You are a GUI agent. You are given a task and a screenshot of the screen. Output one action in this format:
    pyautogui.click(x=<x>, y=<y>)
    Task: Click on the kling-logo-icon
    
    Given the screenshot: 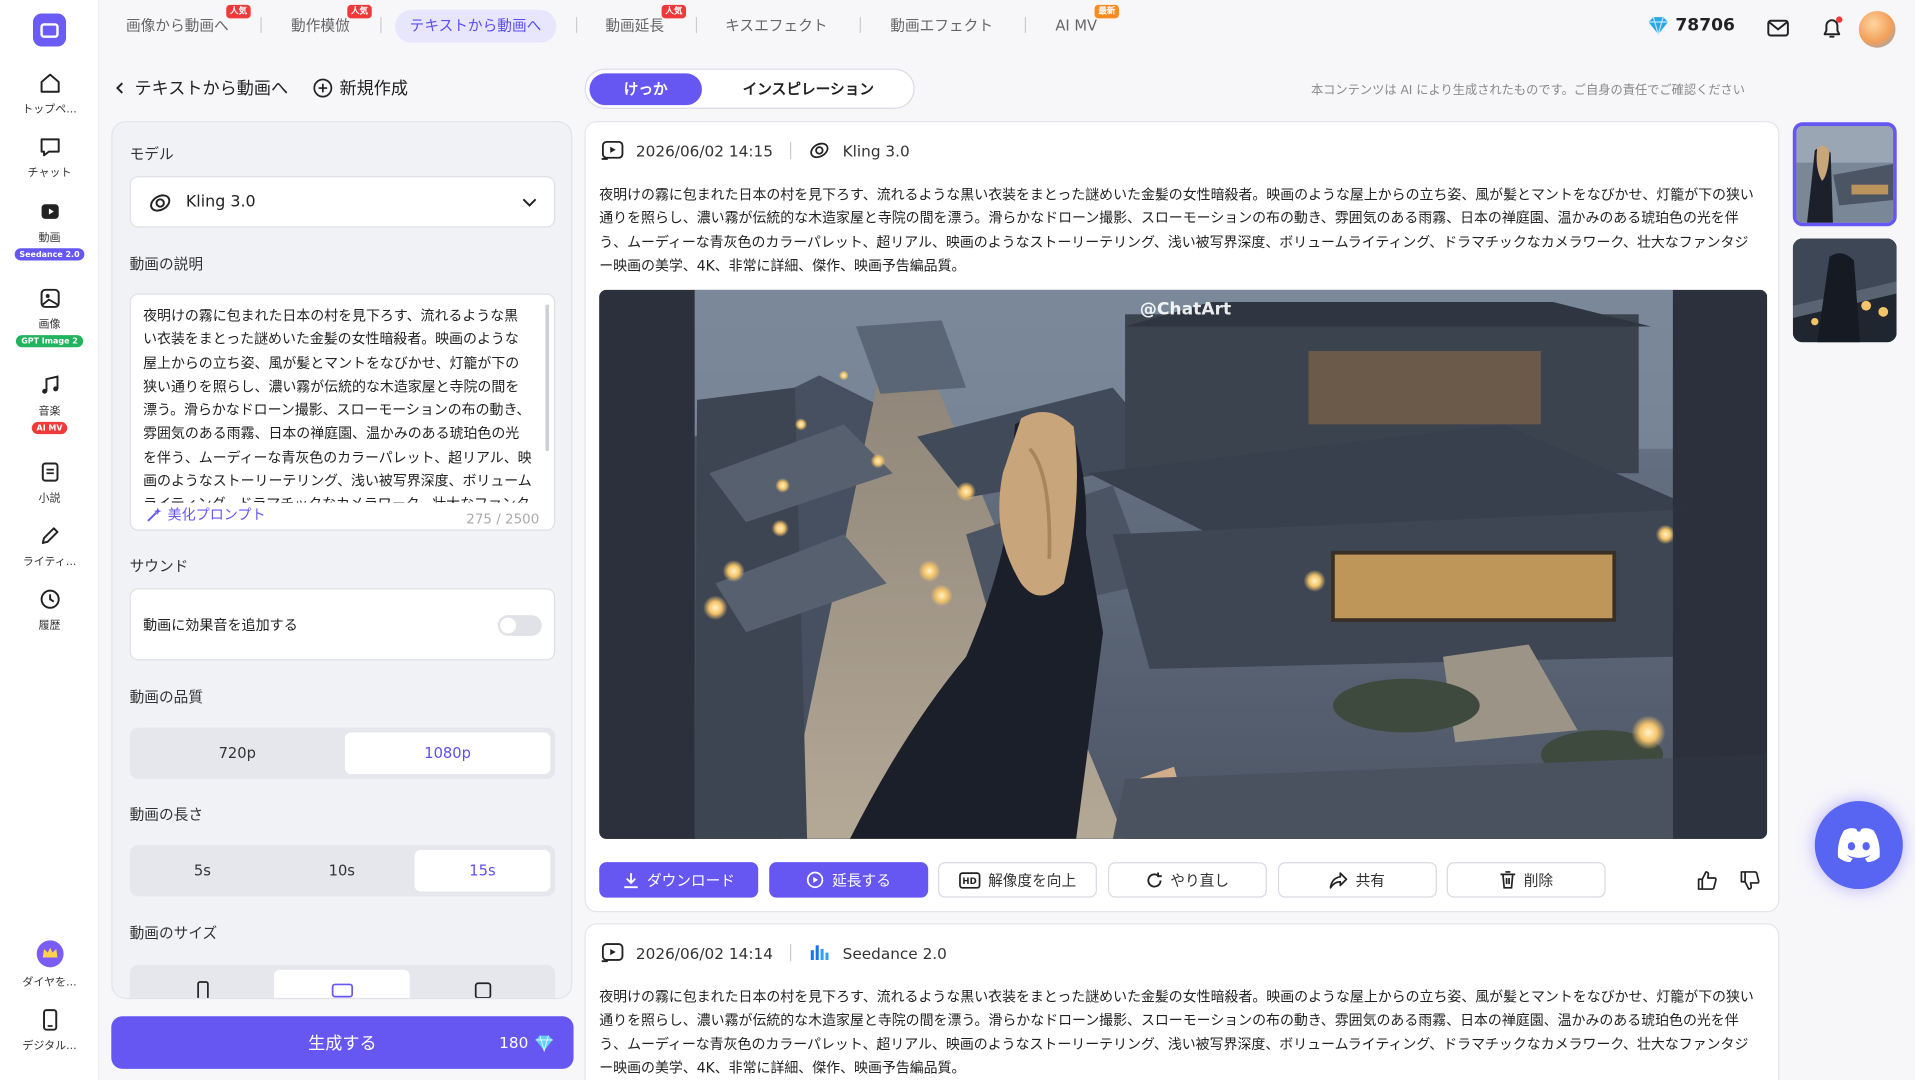 What is the action you would take?
    pyautogui.click(x=819, y=150)
    